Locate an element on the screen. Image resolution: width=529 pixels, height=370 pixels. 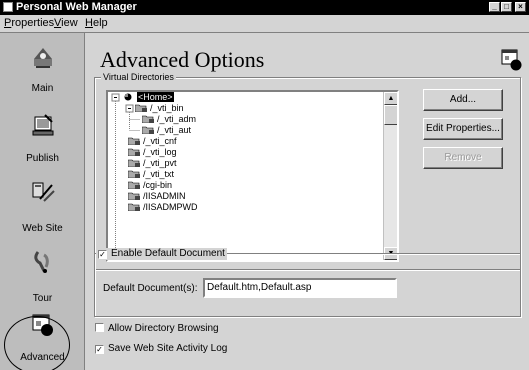
tree-row-label: /cgi-bin is located at coordinates (158, 185).